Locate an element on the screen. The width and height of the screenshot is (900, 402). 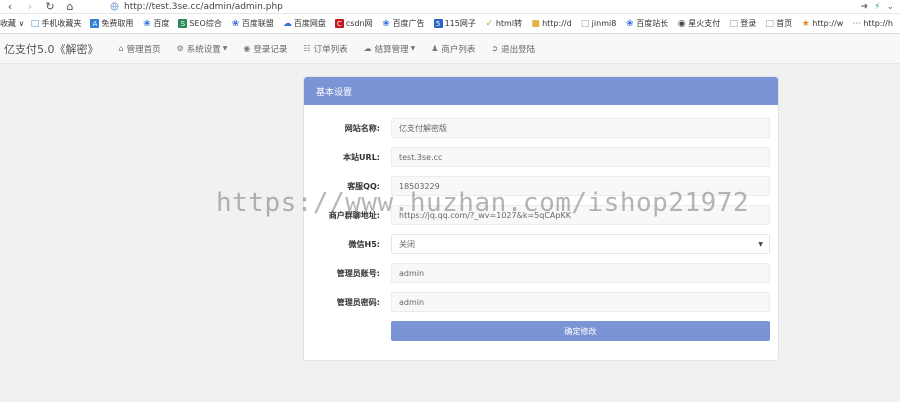
bookmark-label: html转 is located at coordinates (509, 23).